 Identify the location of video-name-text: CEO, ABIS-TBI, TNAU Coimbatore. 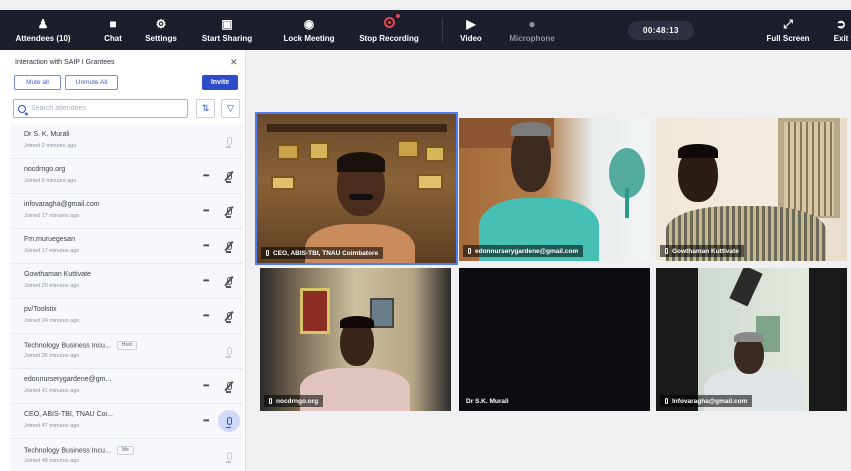
(326, 253).